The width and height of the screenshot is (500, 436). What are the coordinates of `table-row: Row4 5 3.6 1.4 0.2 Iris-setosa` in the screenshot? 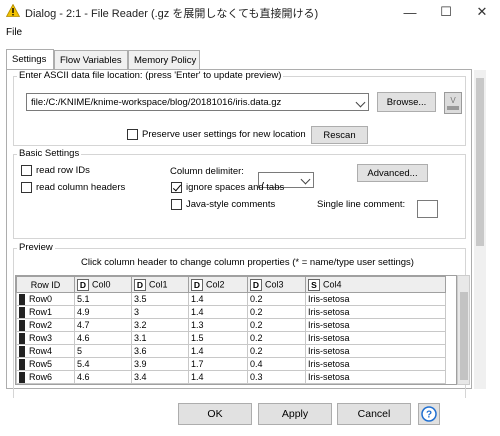 It's located at (231, 351).